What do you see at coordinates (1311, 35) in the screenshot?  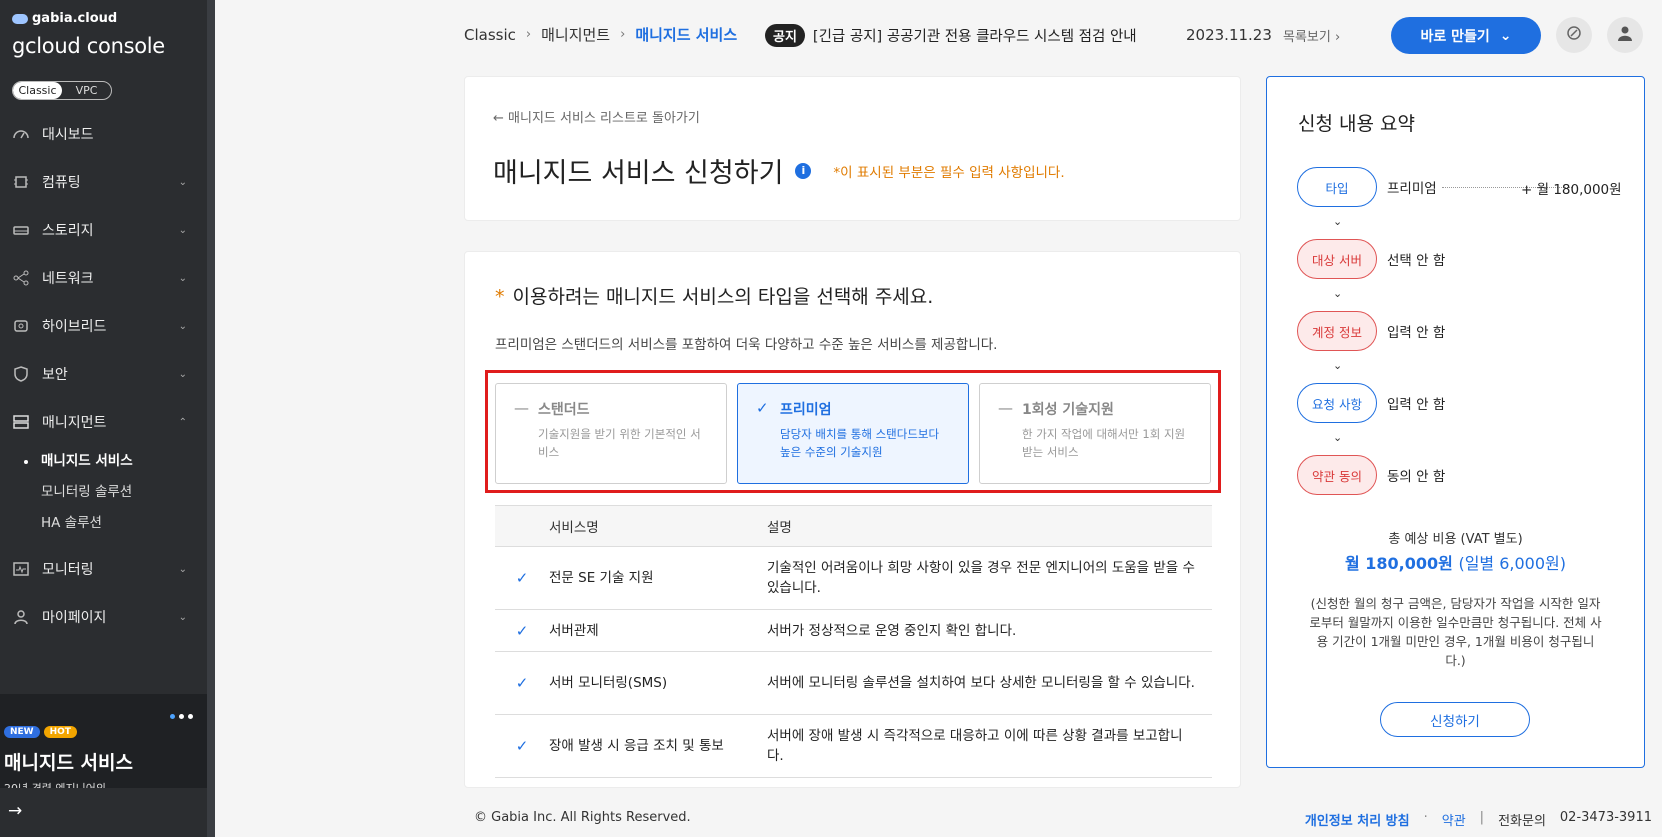 I see `notice-list-link: 목록보기 ›` at bounding box center [1311, 35].